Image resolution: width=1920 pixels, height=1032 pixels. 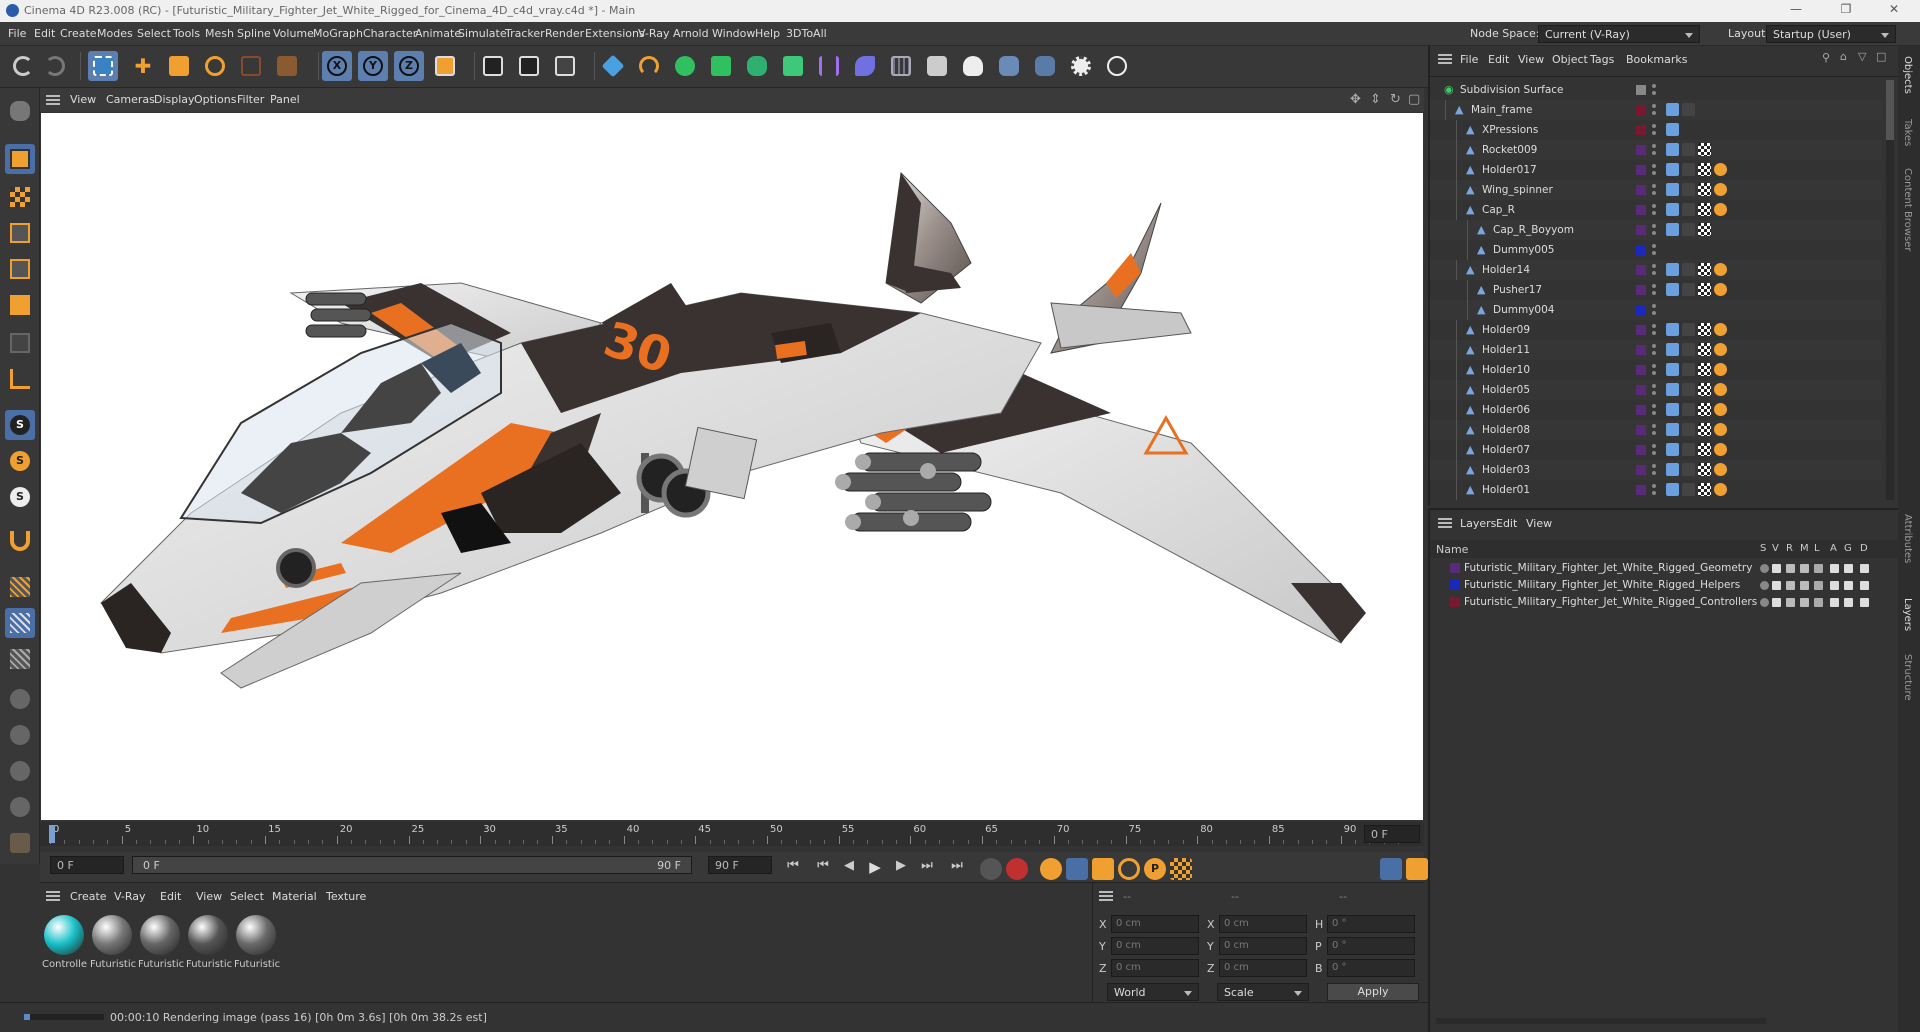 I want to click on menu-tracker: Tracker, so click(x=525, y=33).